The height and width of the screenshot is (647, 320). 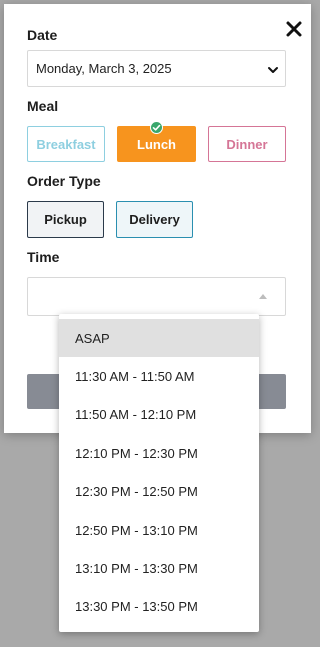 I want to click on delivery-button: Delivery, so click(x=154, y=219).